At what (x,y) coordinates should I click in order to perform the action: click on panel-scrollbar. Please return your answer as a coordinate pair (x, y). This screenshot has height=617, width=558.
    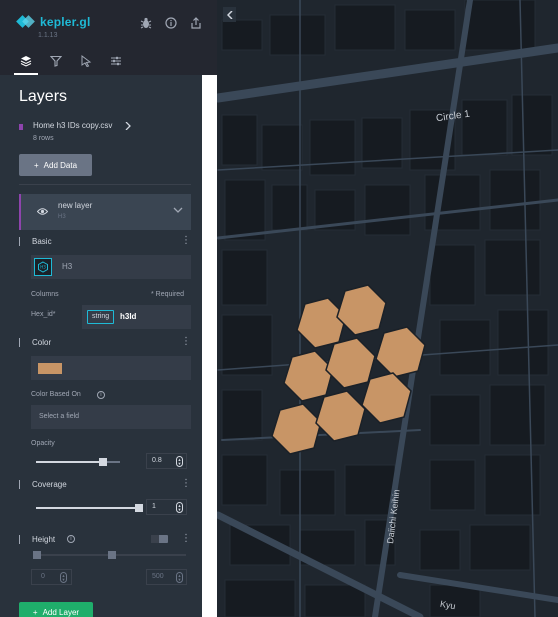
    Looking at the image, I should click on (209, 346).